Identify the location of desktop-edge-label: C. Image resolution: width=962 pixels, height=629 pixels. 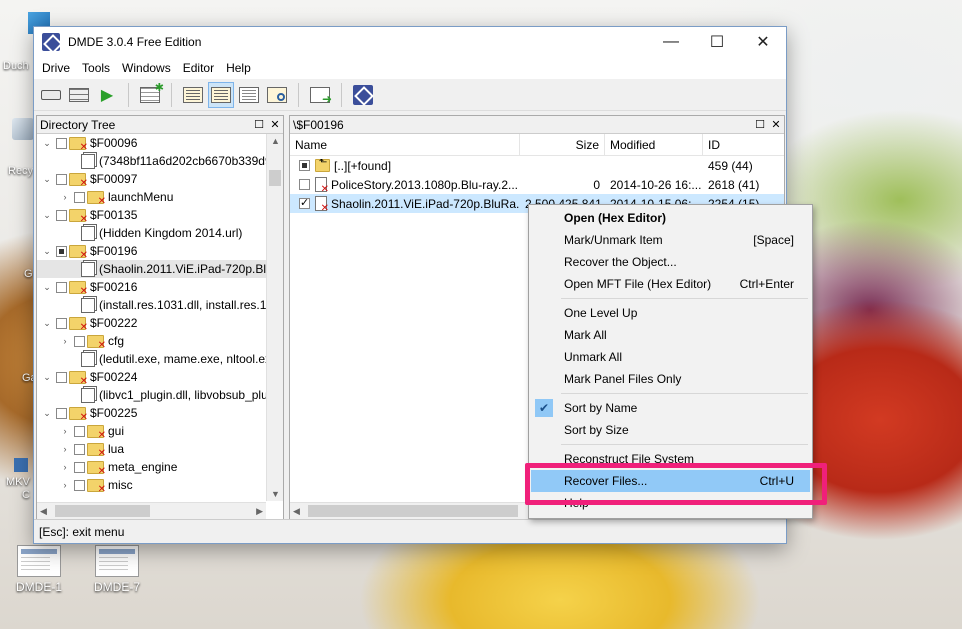
(26, 495).